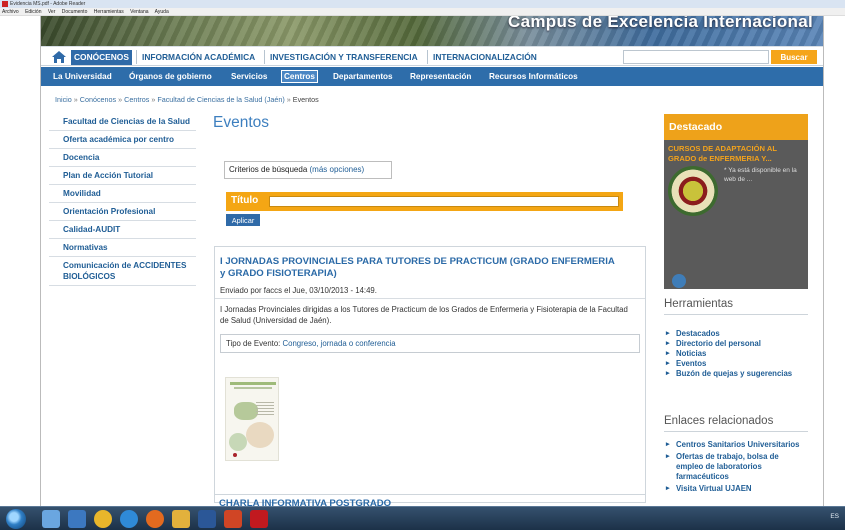  What do you see at coordinates (181, 519) in the screenshot?
I see `folder-icon` at bounding box center [181, 519].